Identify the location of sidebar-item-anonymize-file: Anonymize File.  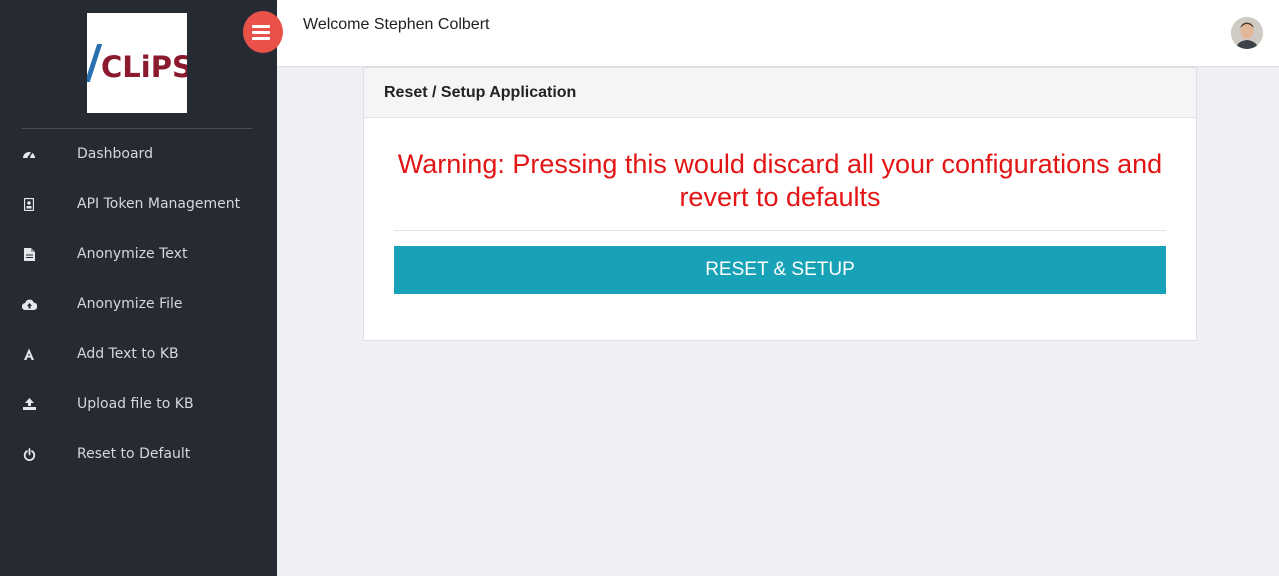
(138, 304).